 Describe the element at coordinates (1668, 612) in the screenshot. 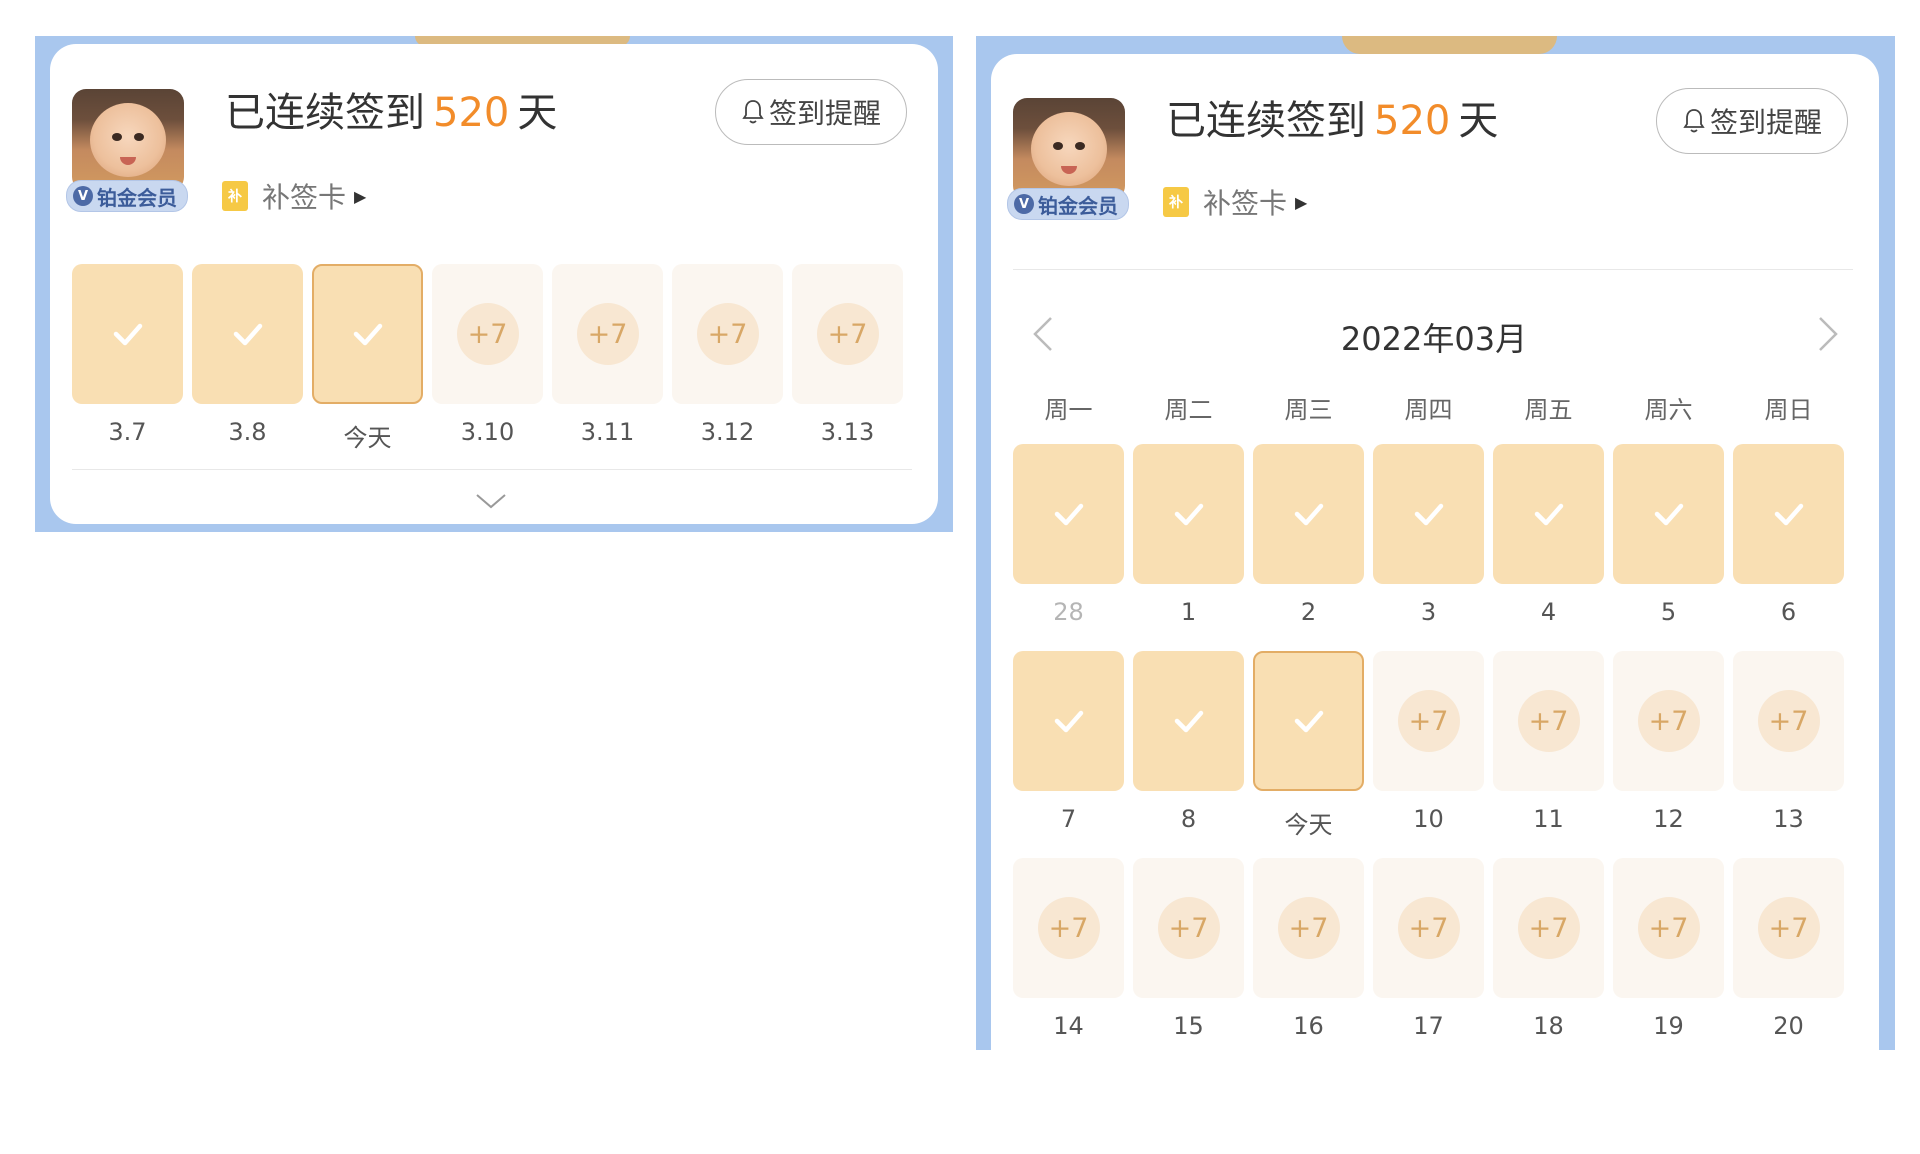

I see `day-label: 5` at that location.